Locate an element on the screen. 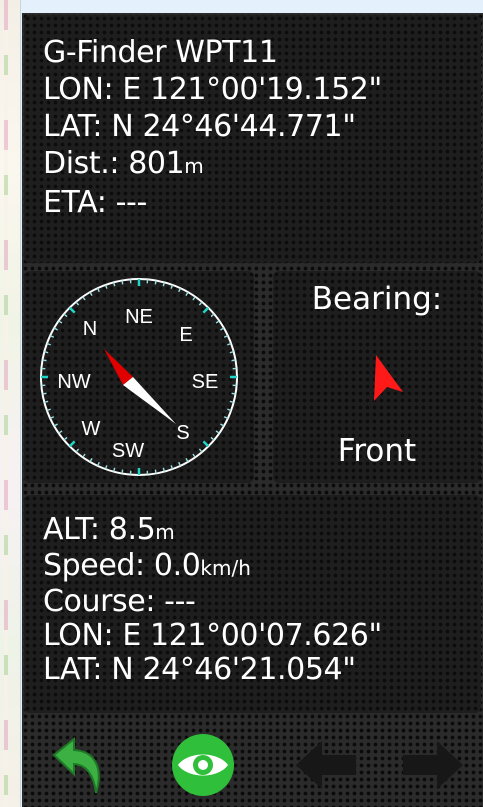  target-distance: Dist.: 801m is located at coordinates (262, 165).